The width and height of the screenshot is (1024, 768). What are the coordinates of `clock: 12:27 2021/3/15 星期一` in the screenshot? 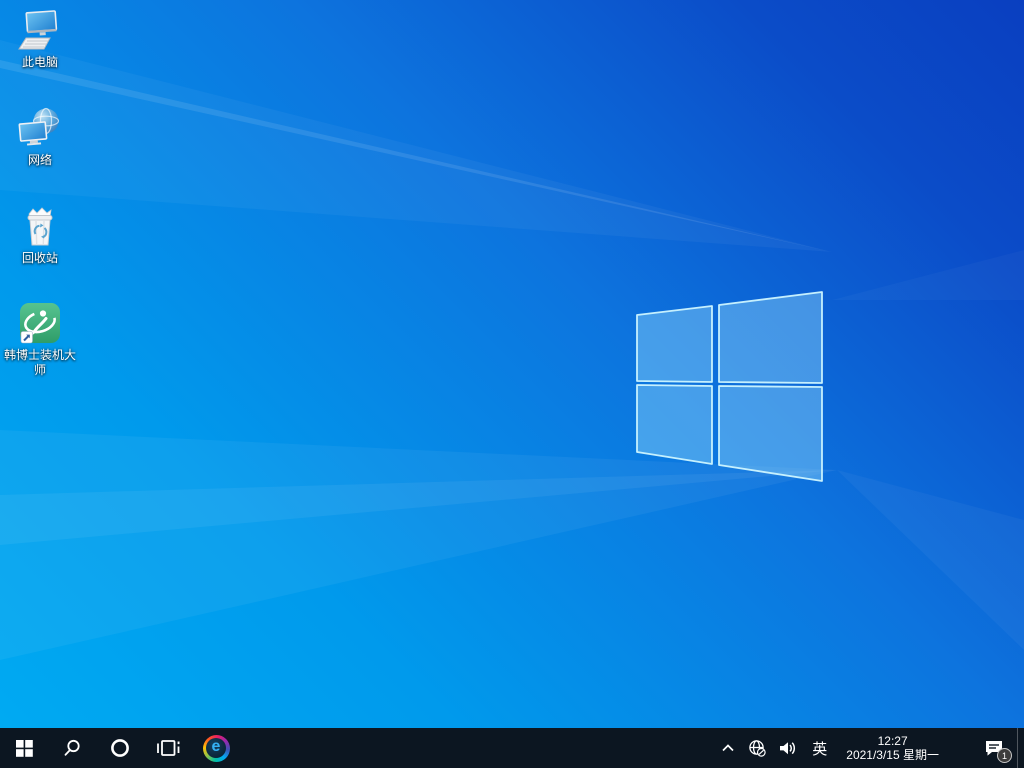 It's located at (892, 748).